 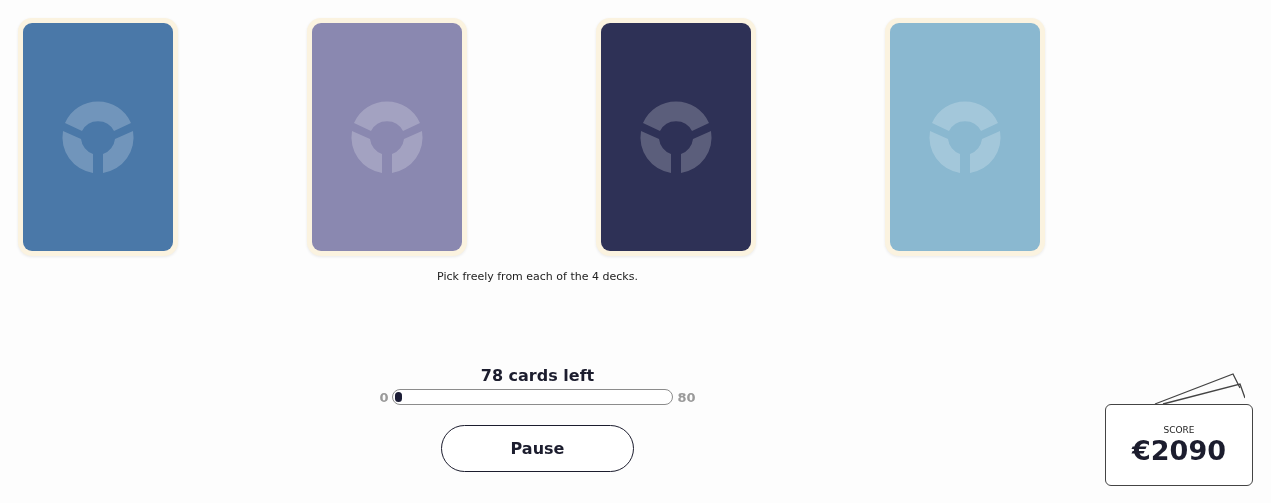 What do you see at coordinates (686, 397) in the screenshot?
I see `progress-max-label: 80` at bounding box center [686, 397].